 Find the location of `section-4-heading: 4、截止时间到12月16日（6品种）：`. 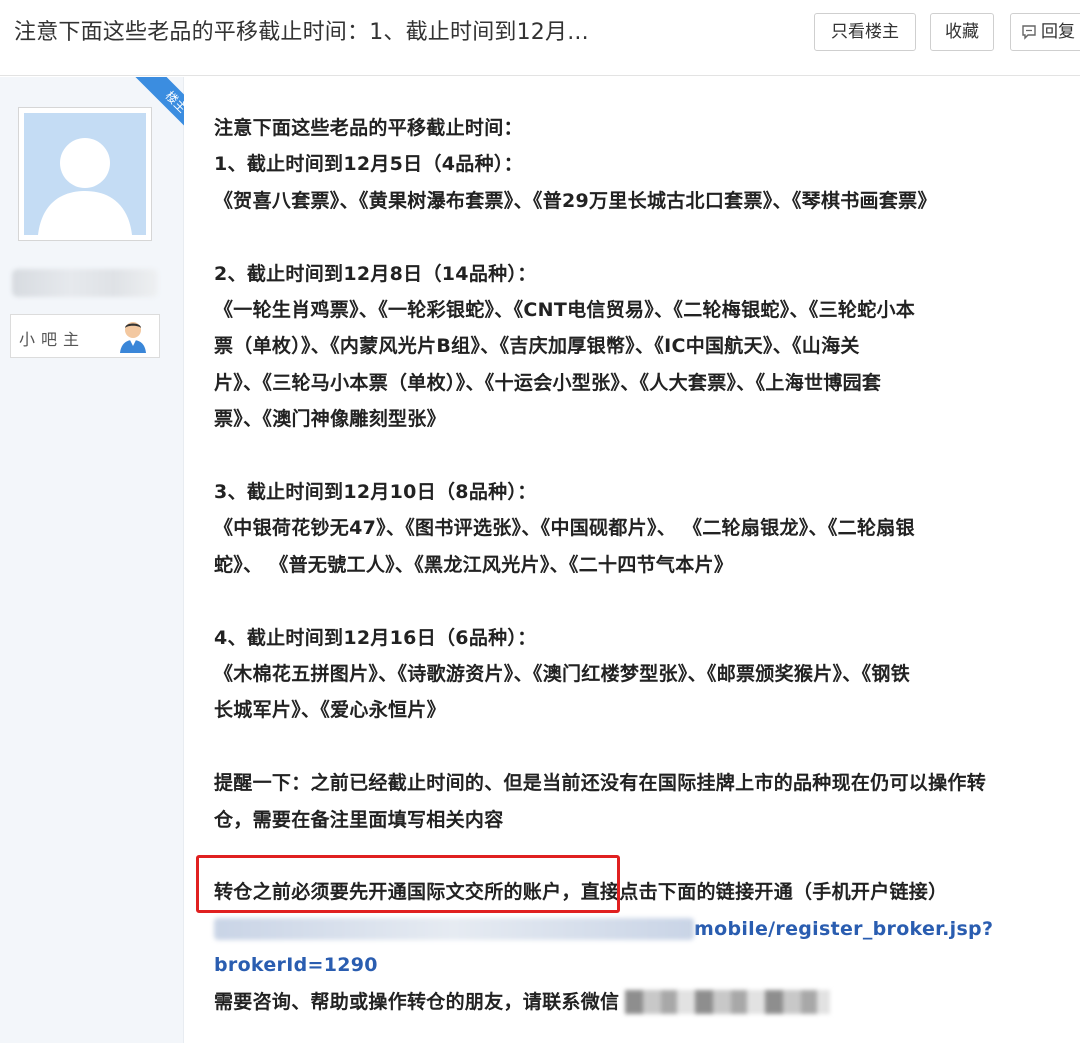

section-4-heading: 4、截止时间到12月16日（6品种）： is located at coordinates (375, 637).